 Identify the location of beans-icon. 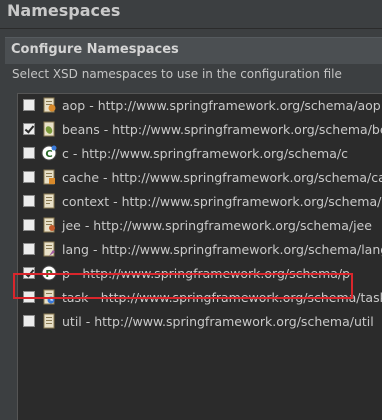
(49, 129).